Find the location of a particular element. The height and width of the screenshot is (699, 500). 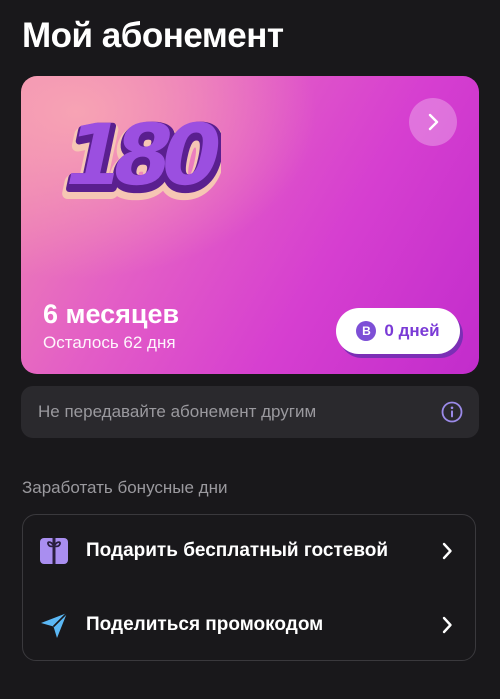

list-item-label: Подарить бесплатный гостевой is located at coordinates (237, 550).